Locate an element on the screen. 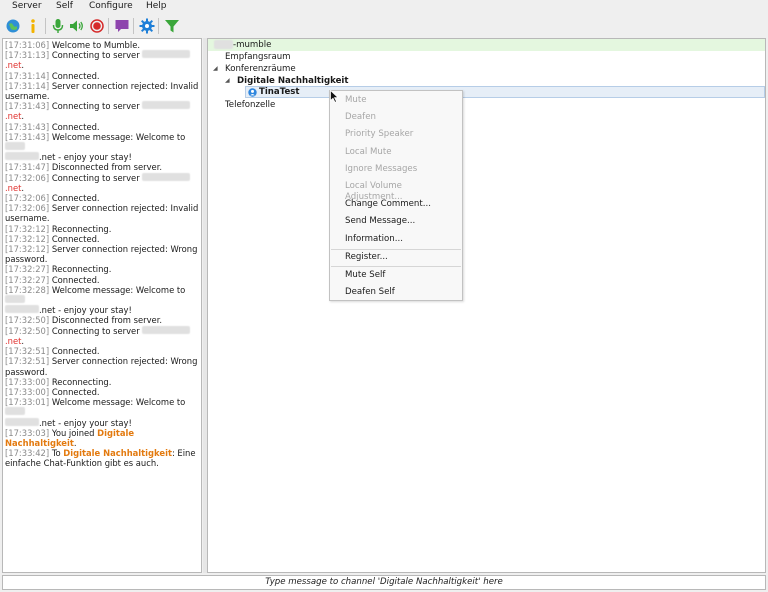 The image size is (768, 592). log-timestamp: [17:33:03] is located at coordinates (27, 432).